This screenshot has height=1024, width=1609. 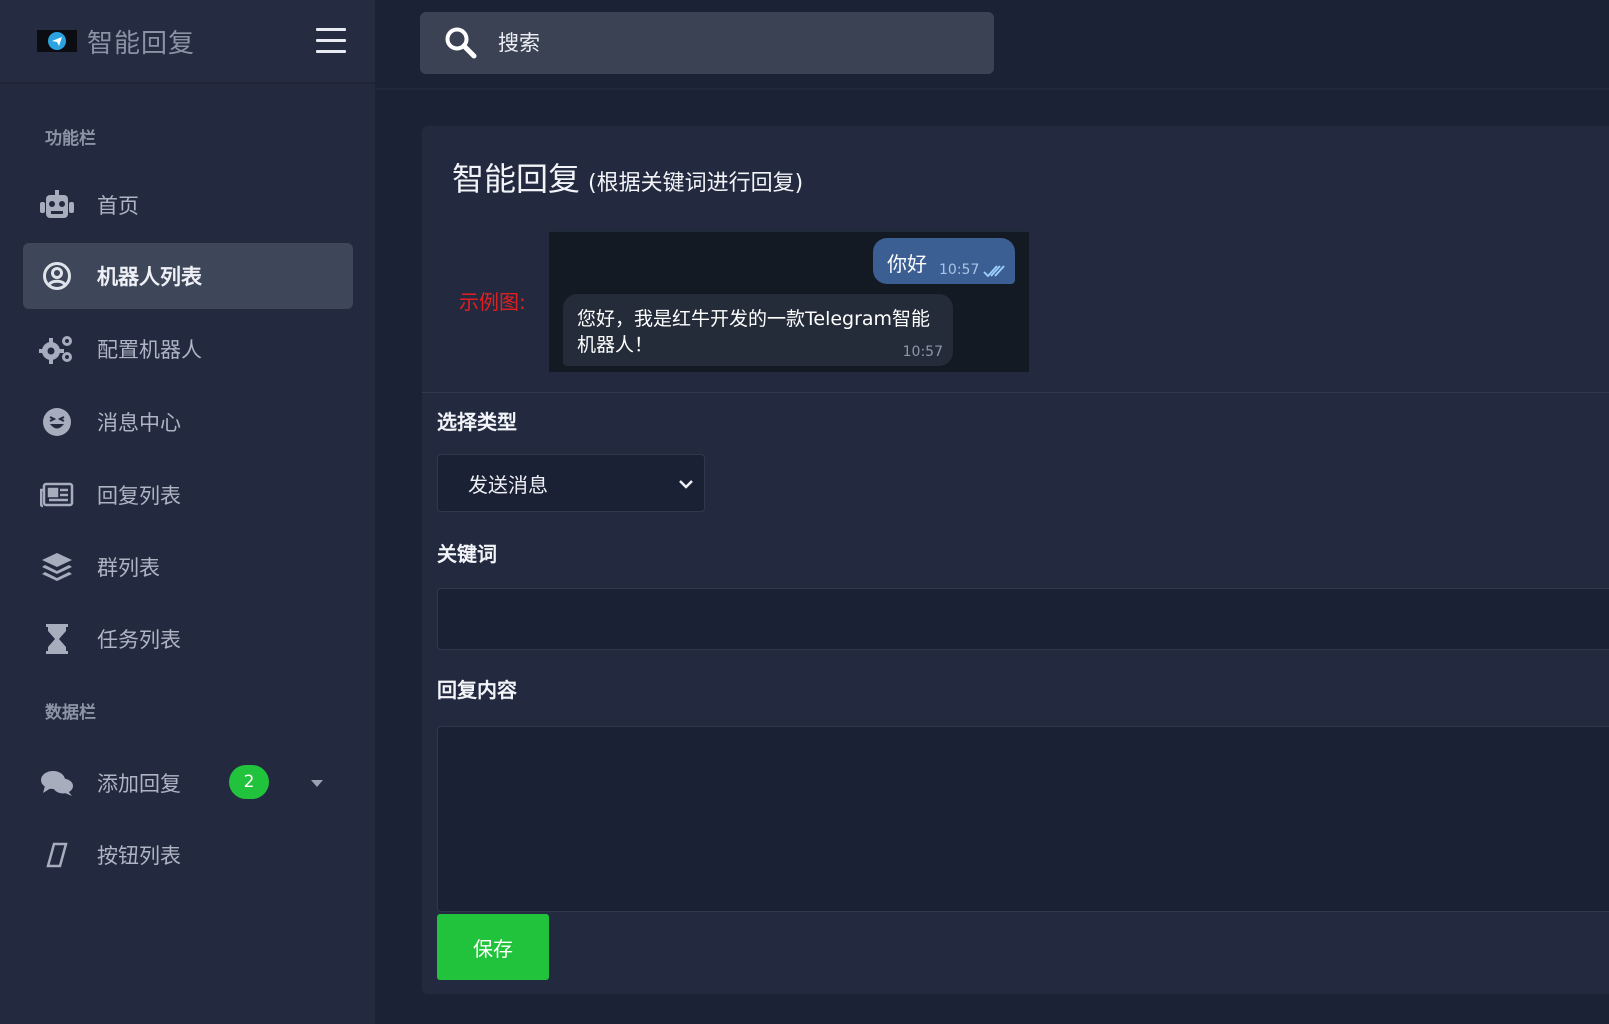 What do you see at coordinates (57, 205) in the screenshot?
I see `robot-icon` at bounding box center [57, 205].